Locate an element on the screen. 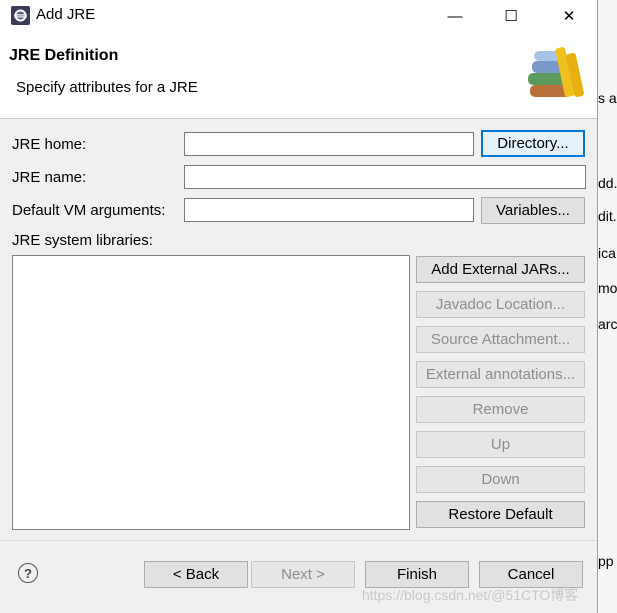 This screenshot has height=613, width=617. down-button: Down is located at coordinates (500, 479).